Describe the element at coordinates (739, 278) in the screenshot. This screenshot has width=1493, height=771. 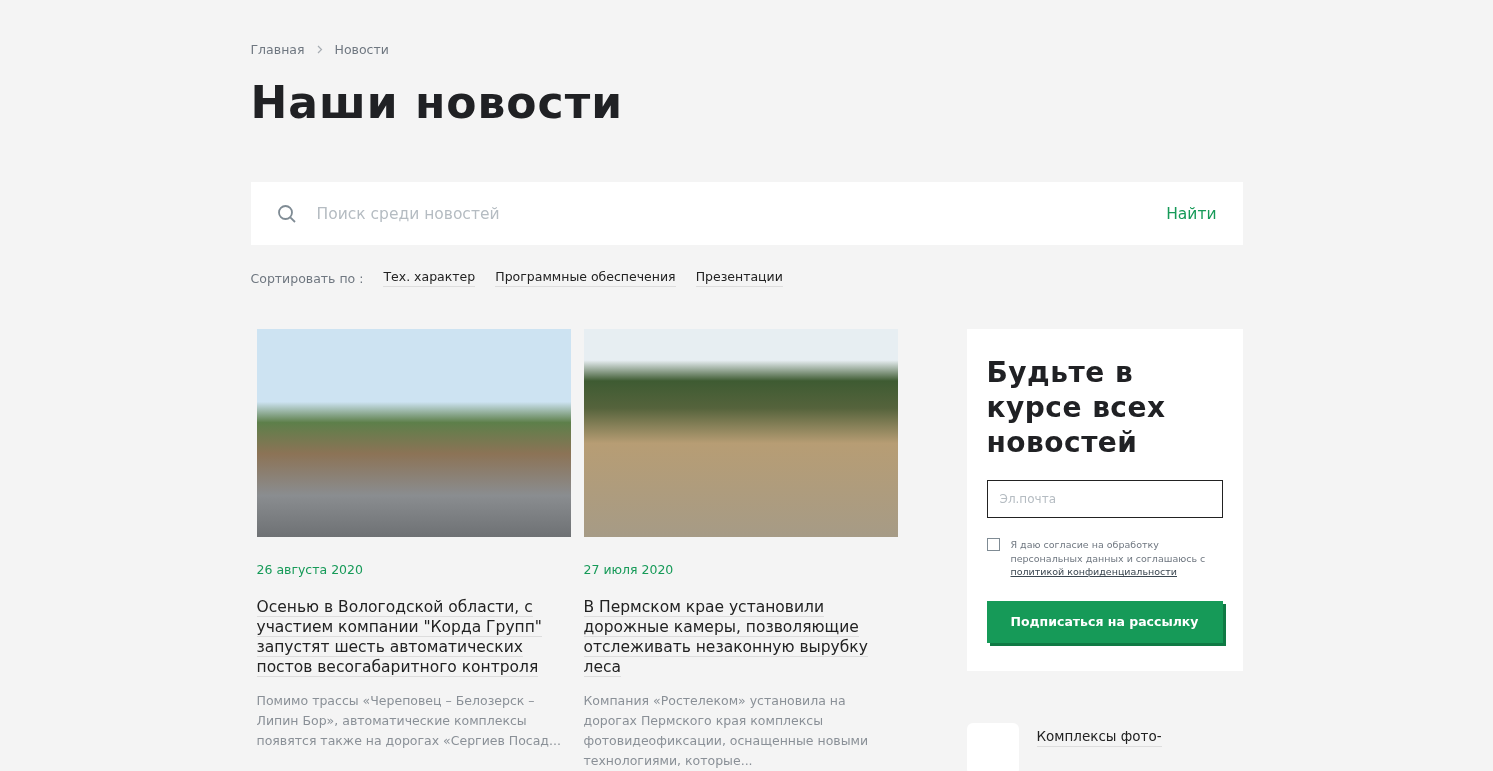
I see `sort-option-link: Презентации` at that location.